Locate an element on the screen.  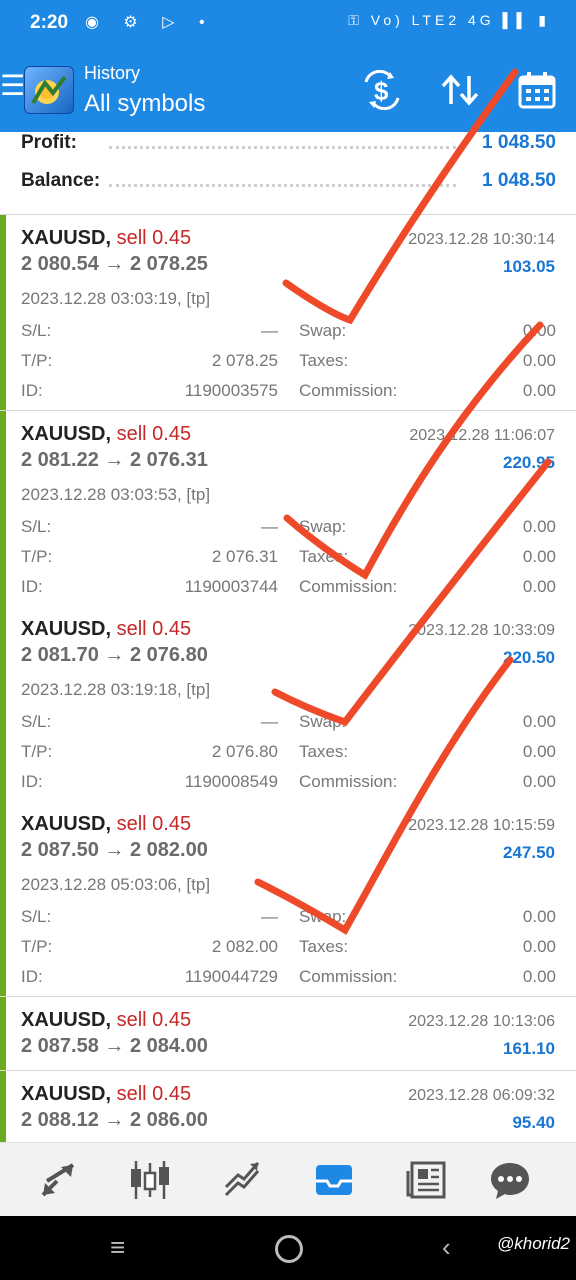
back-button: ‹ is located at coordinates (446, 1247).